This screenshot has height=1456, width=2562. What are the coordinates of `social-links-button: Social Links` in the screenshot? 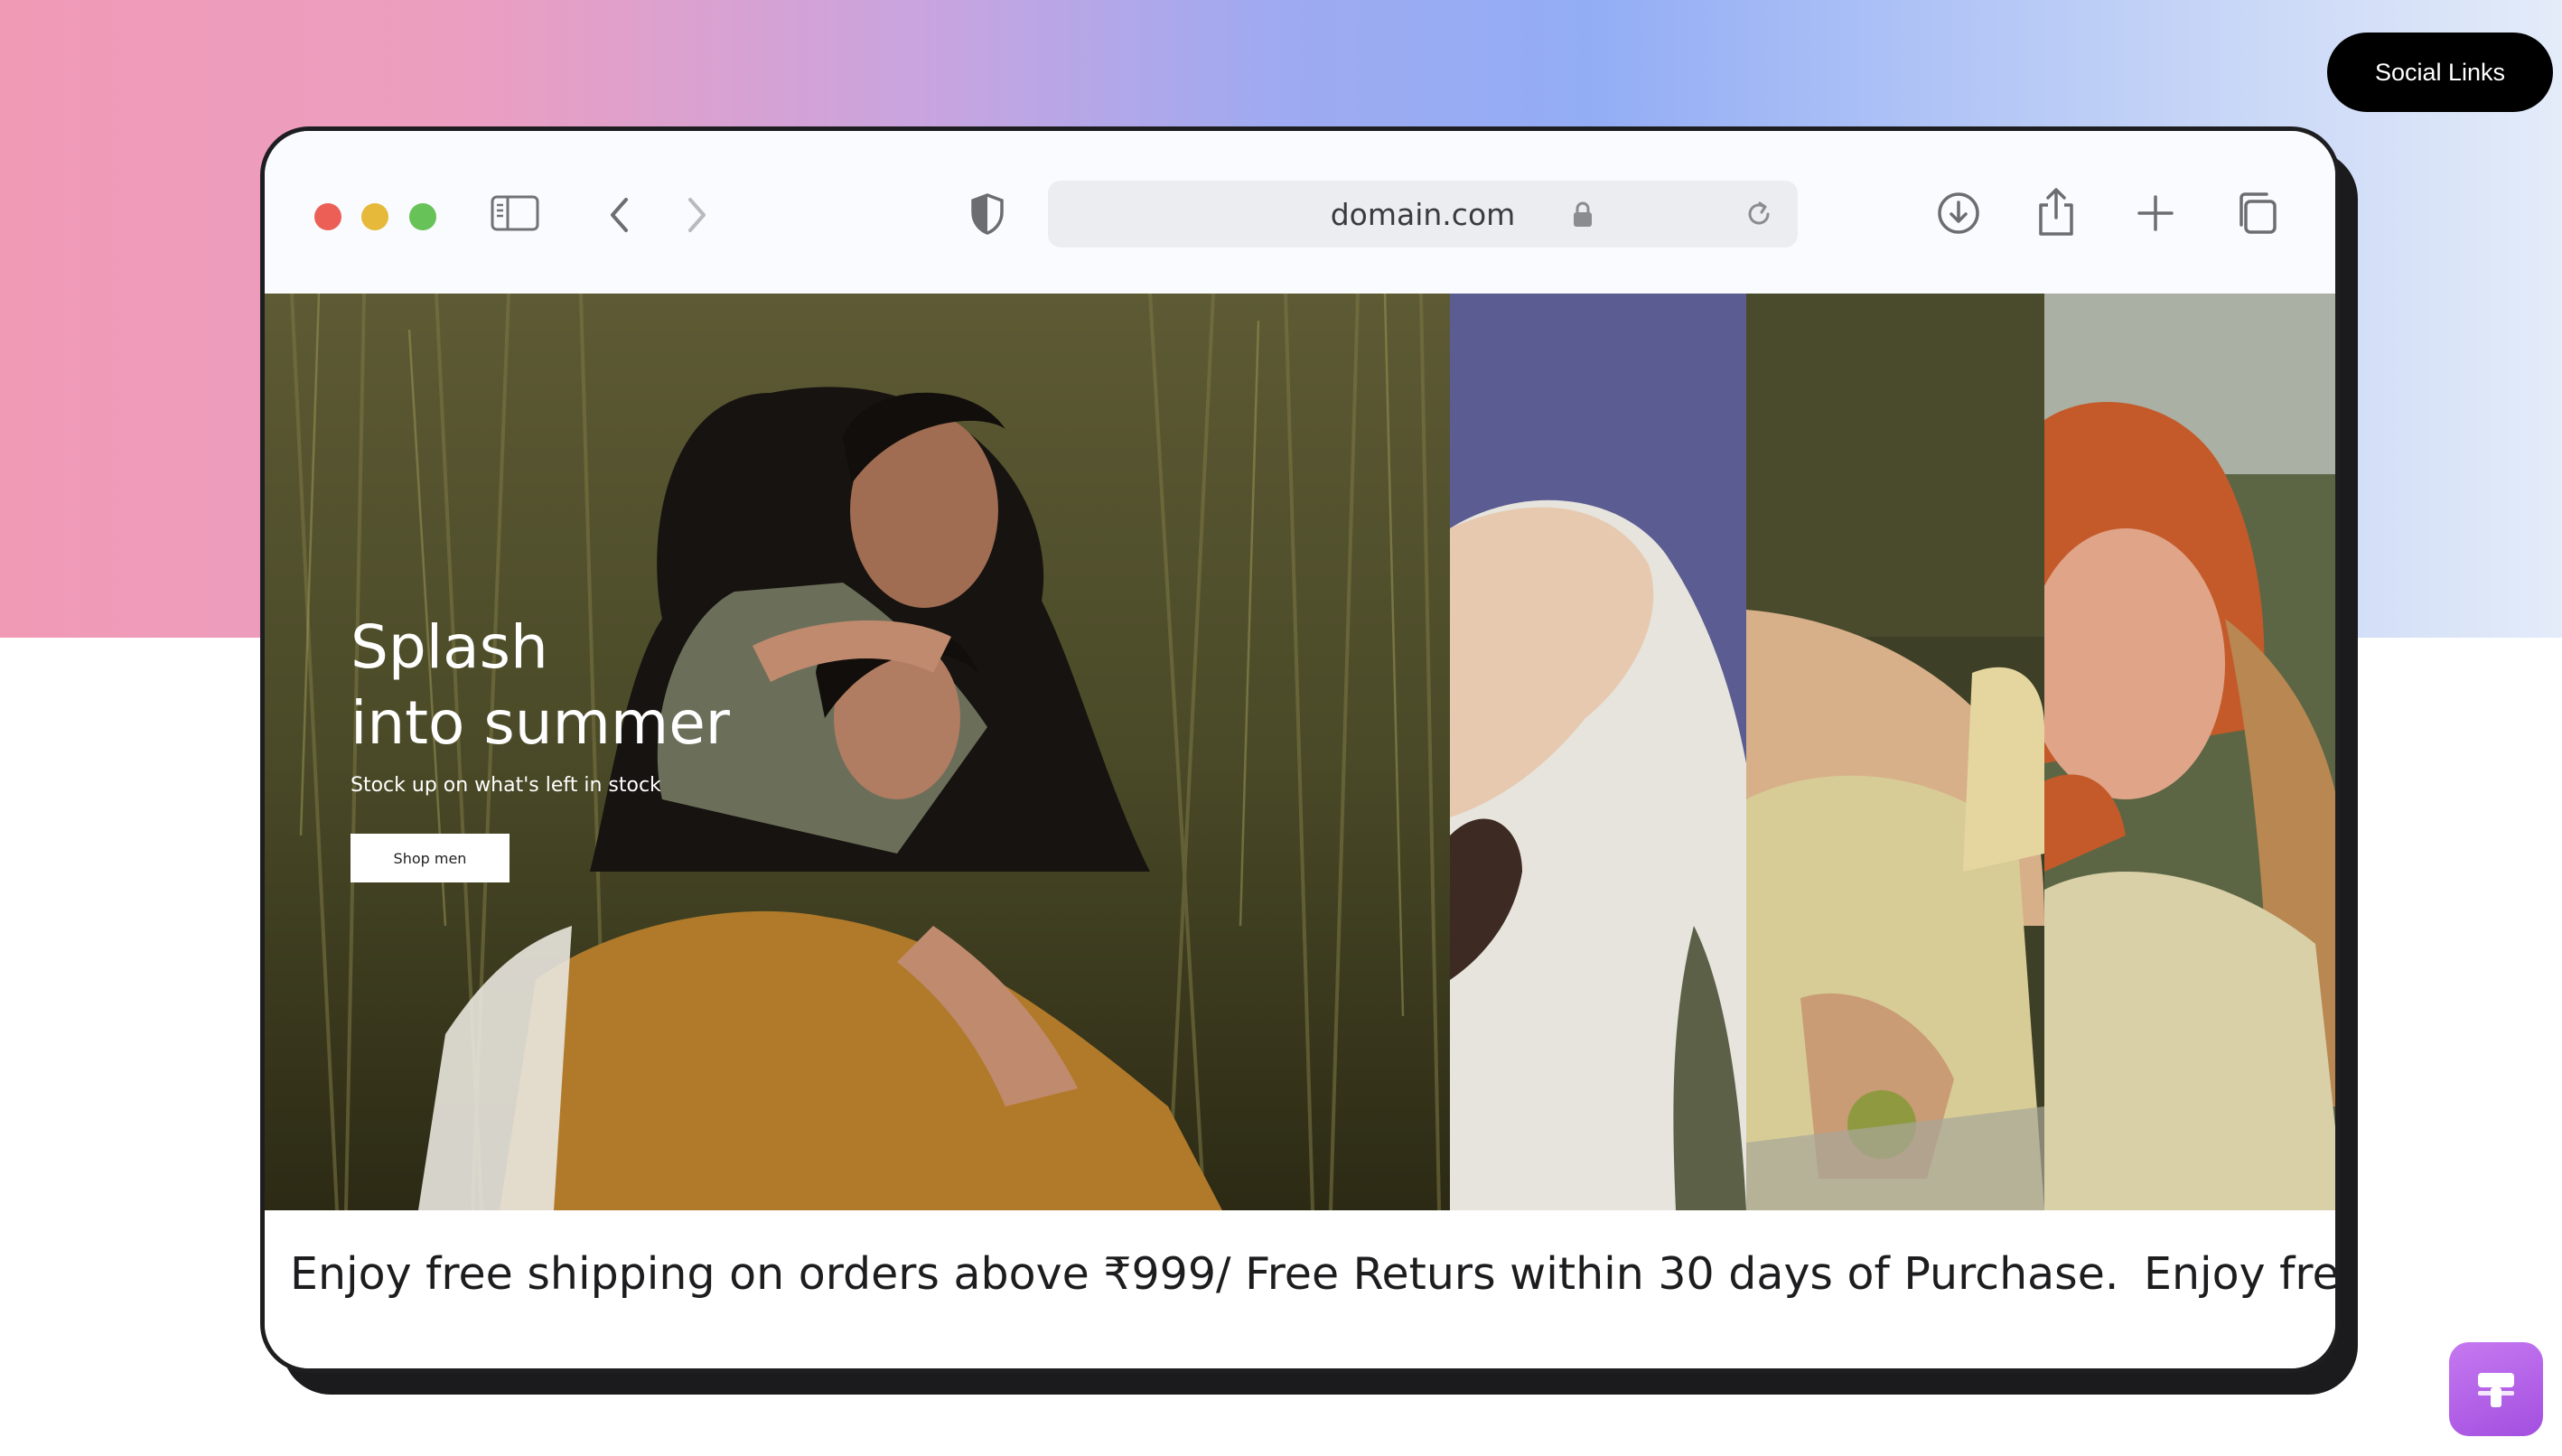 It's located at (2440, 73).